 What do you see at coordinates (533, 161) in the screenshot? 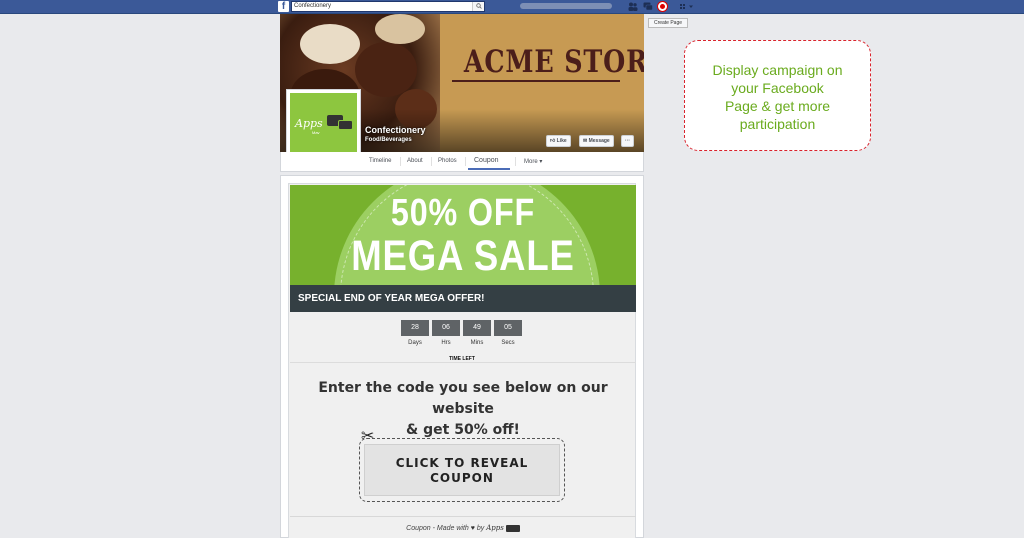
I see `tab-more: More ▾` at bounding box center [533, 161].